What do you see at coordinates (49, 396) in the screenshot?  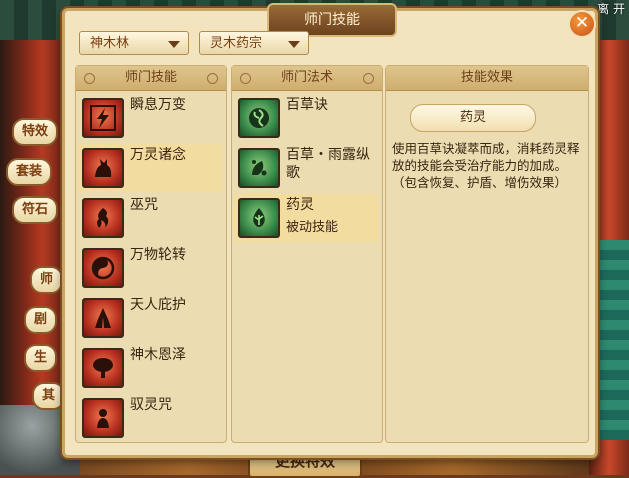 I see `side-tab-other: 其` at bounding box center [49, 396].